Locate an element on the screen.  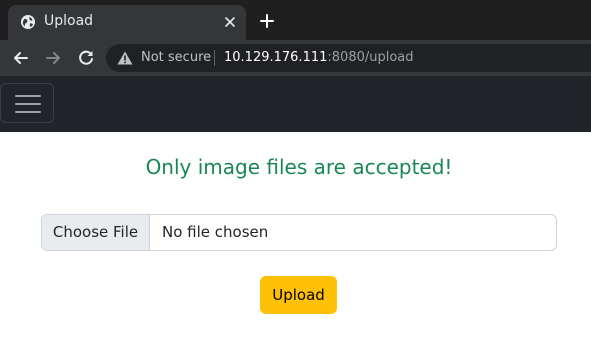
address-bar: Not secure 10.129.176.111:8080/upload is located at coordinates (348, 58).